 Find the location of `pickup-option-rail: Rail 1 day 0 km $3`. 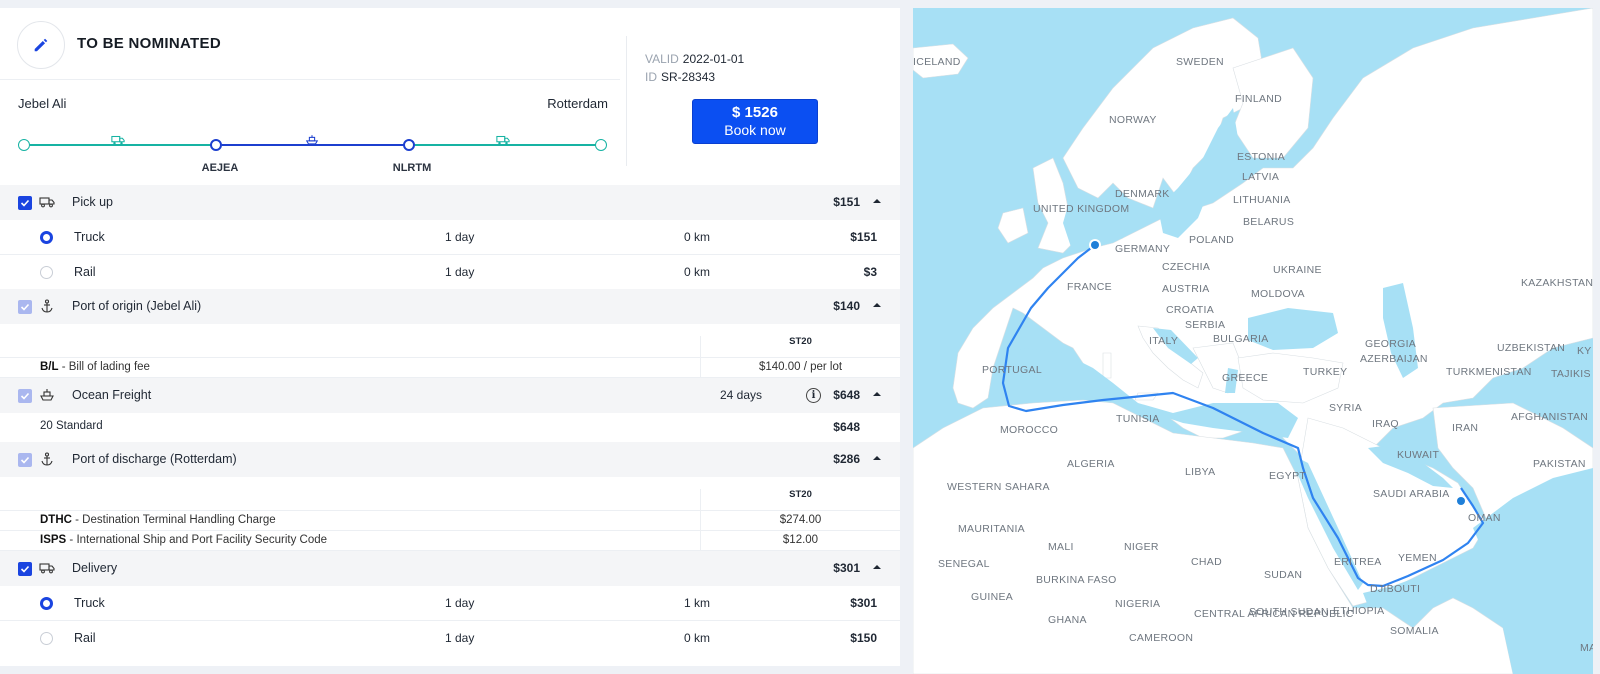

pickup-option-rail: Rail 1 day 0 km $3 is located at coordinates (450, 272).